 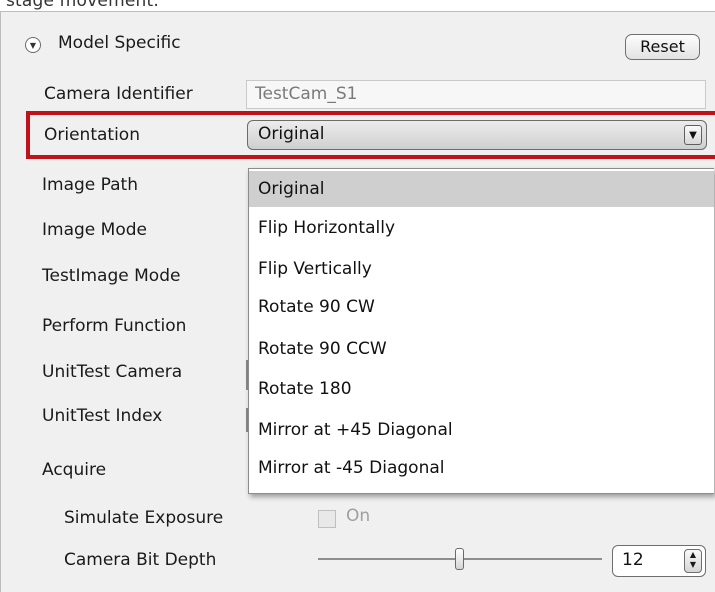 I want to click on orientation-label: Orientation, so click(x=92, y=135).